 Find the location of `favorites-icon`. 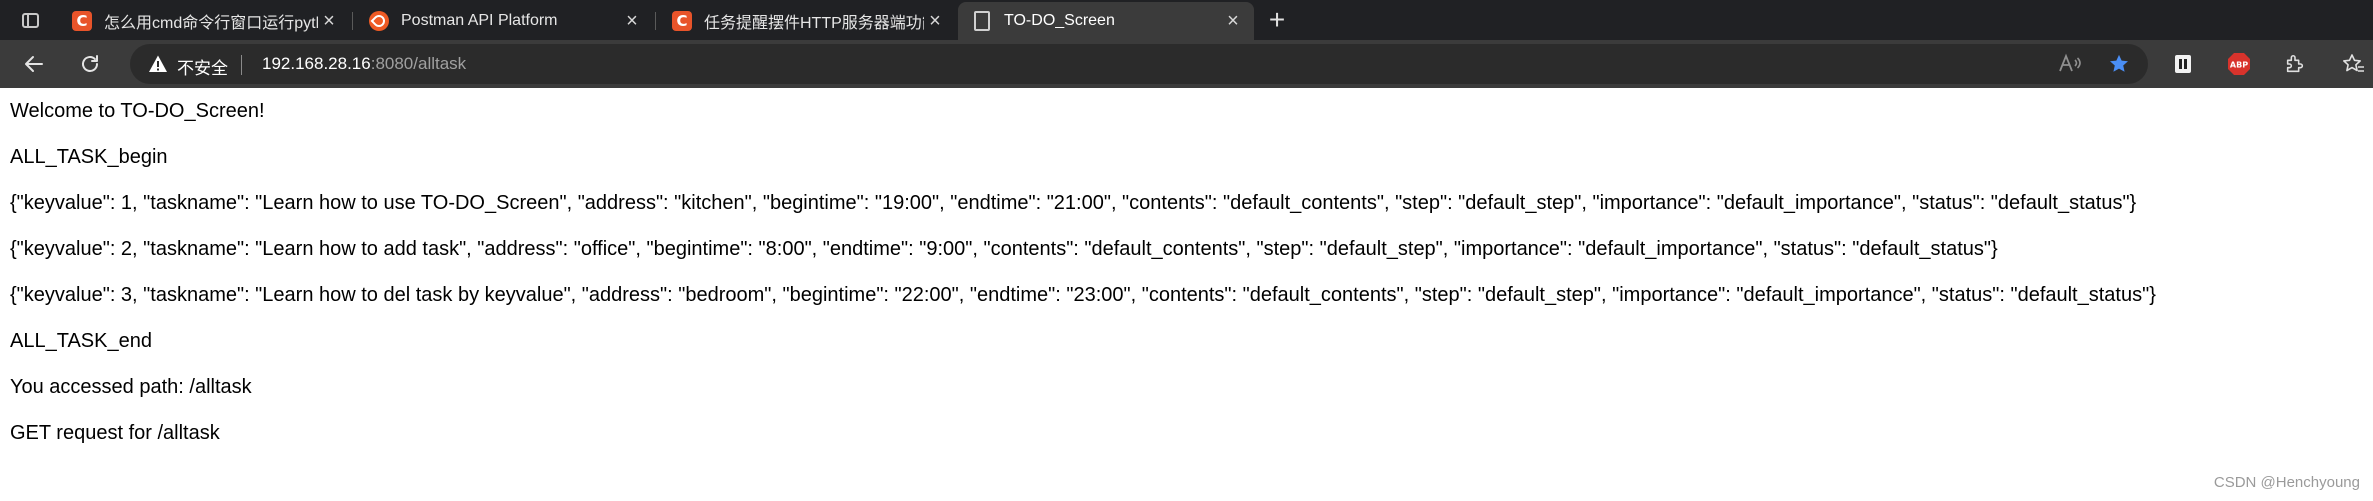

favorites-icon is located at coordinates (2353, 63).